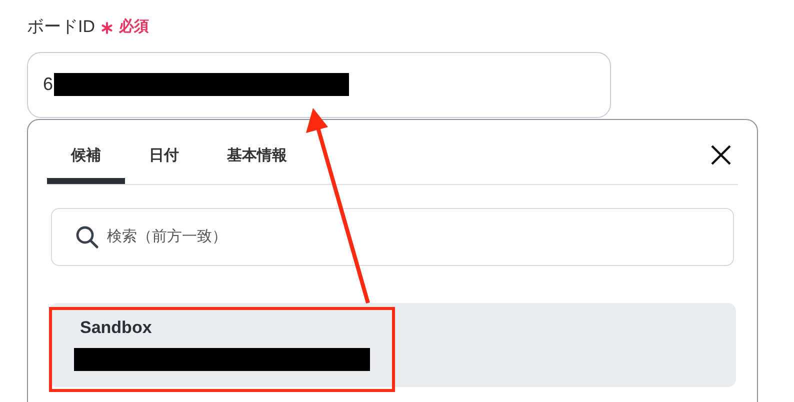 This screenshot has width=794, height=402. I want to click on item-title: Sandbox, so click(116, 327).